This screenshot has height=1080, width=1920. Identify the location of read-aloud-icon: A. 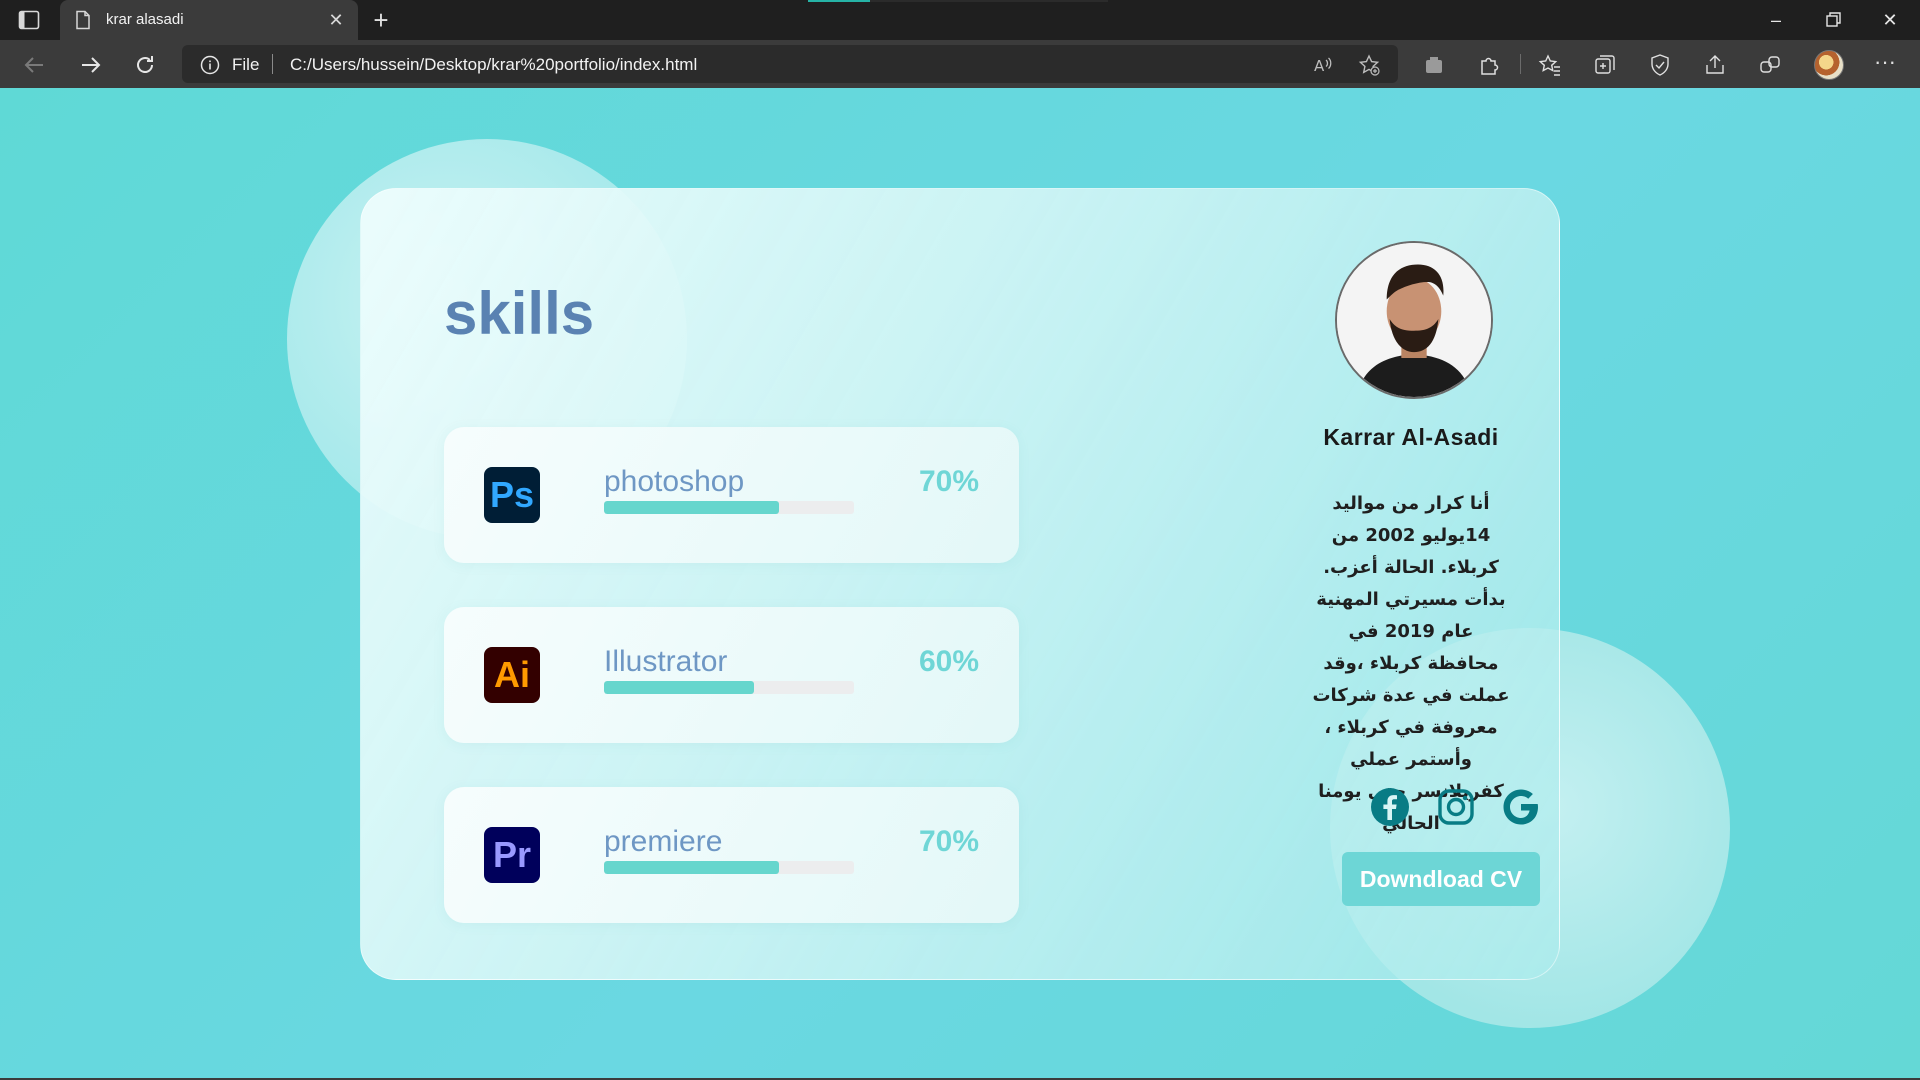
(1323, 65).